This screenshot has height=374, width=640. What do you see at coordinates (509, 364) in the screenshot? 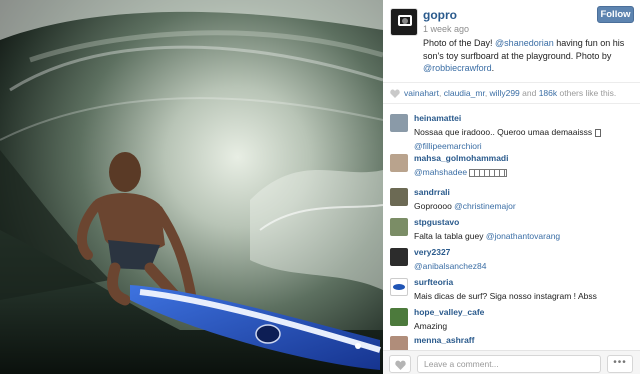
I see `comment-input` at bounding box center [509, 364].